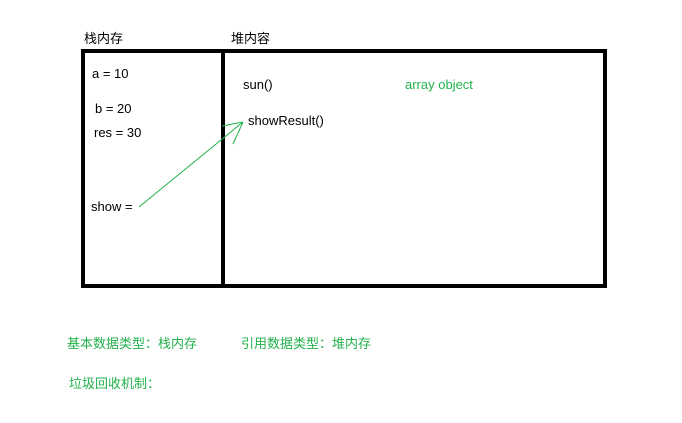  I want to click on arrow-icon, so click(191, 164).